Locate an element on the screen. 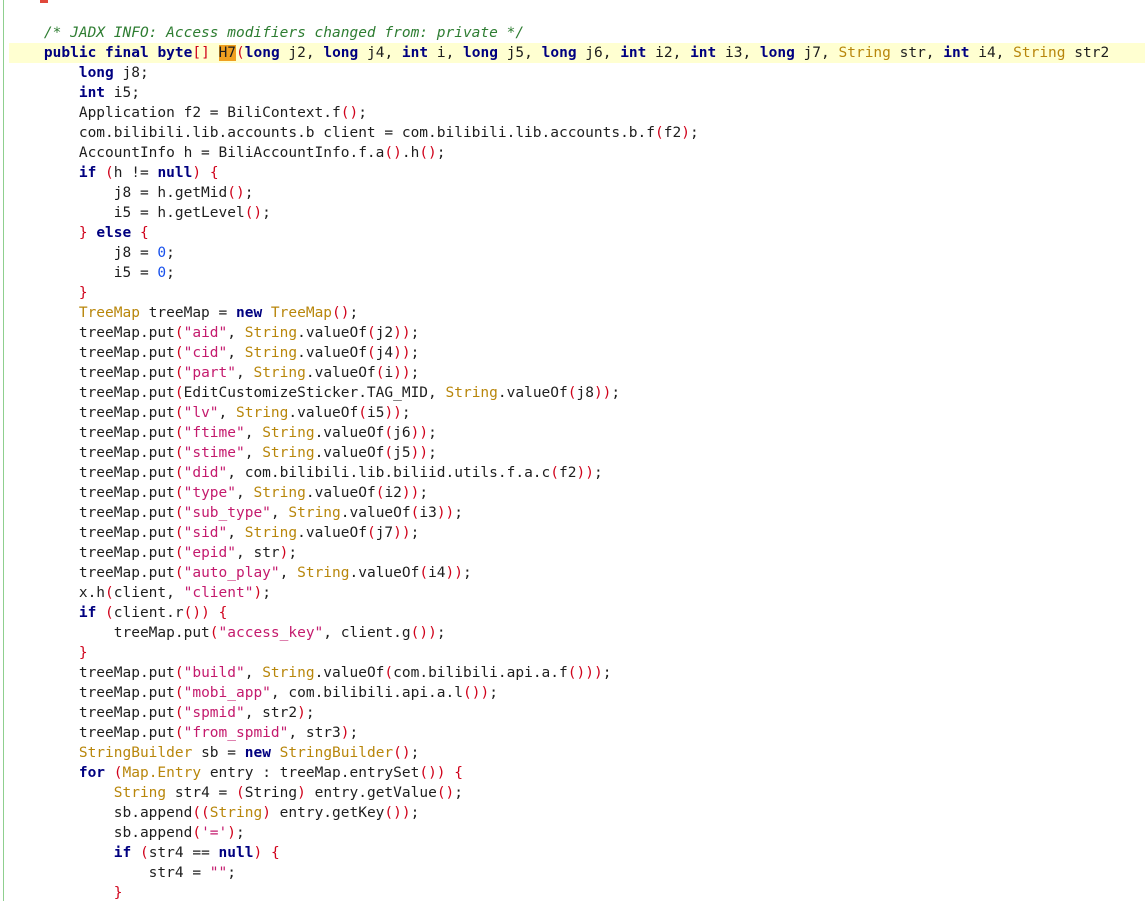 The width and height of the screenshot is (1145, 901). code-token: 0 is located at coordinates (162, 273).